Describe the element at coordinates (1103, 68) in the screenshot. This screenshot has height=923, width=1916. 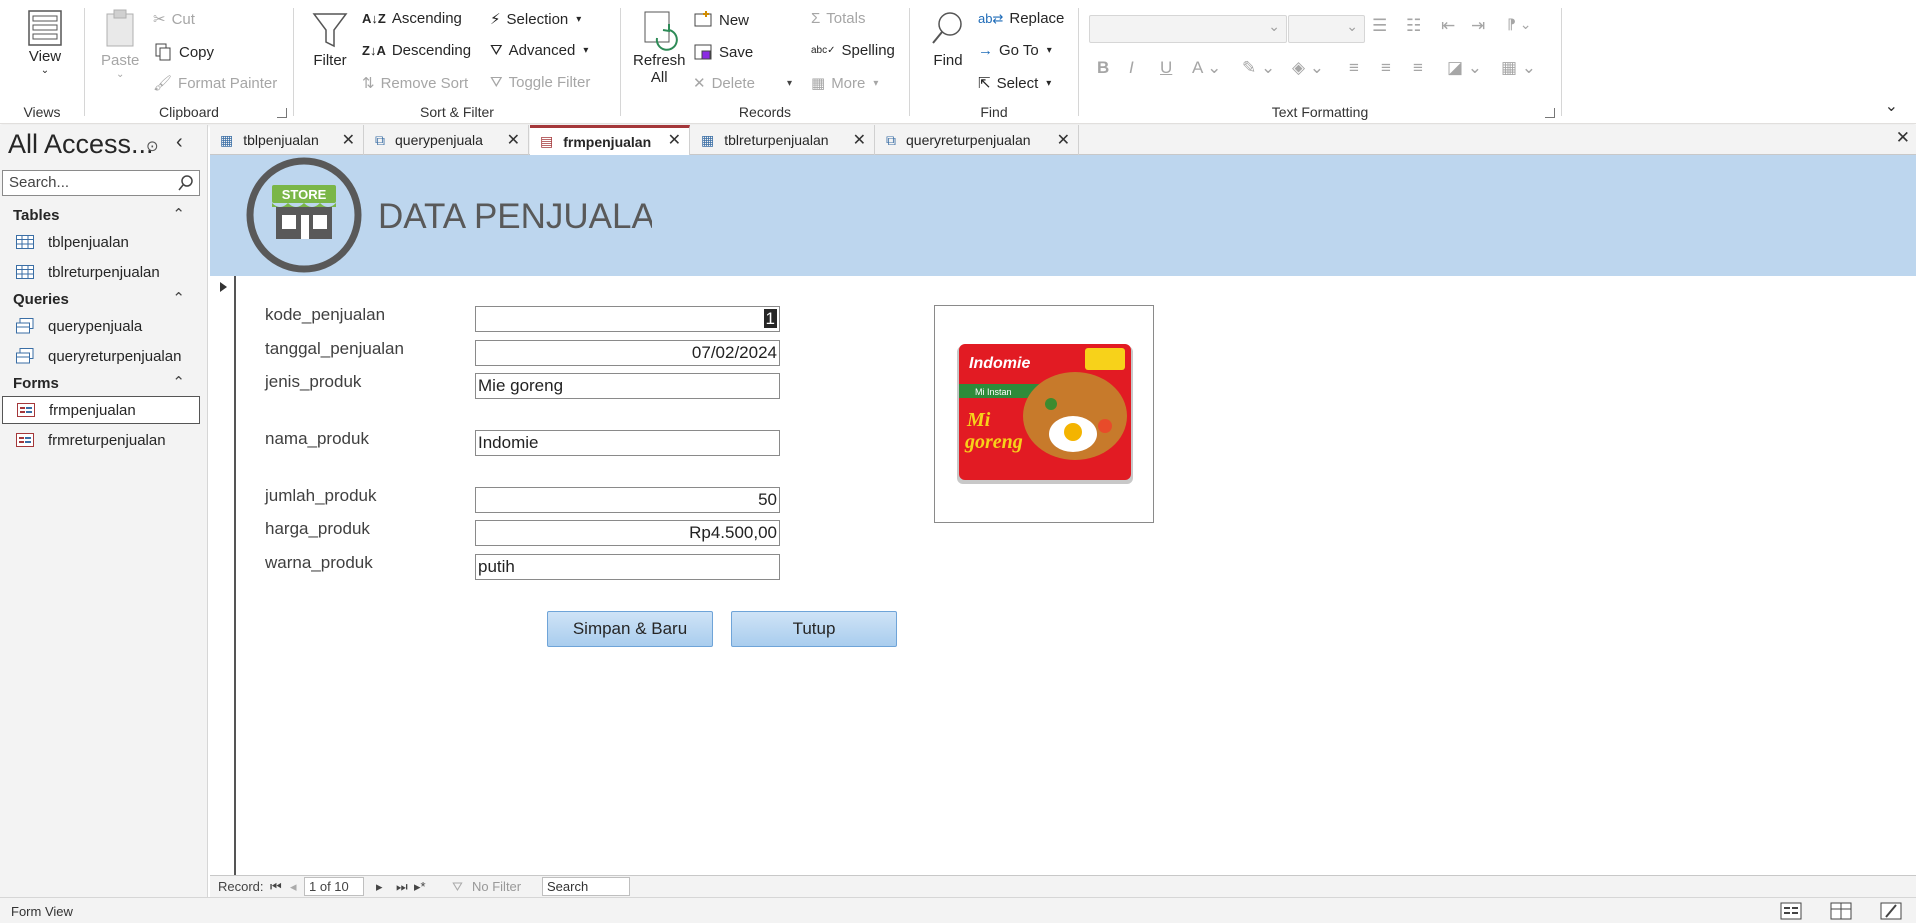
I see `bold-button: B` at that location.